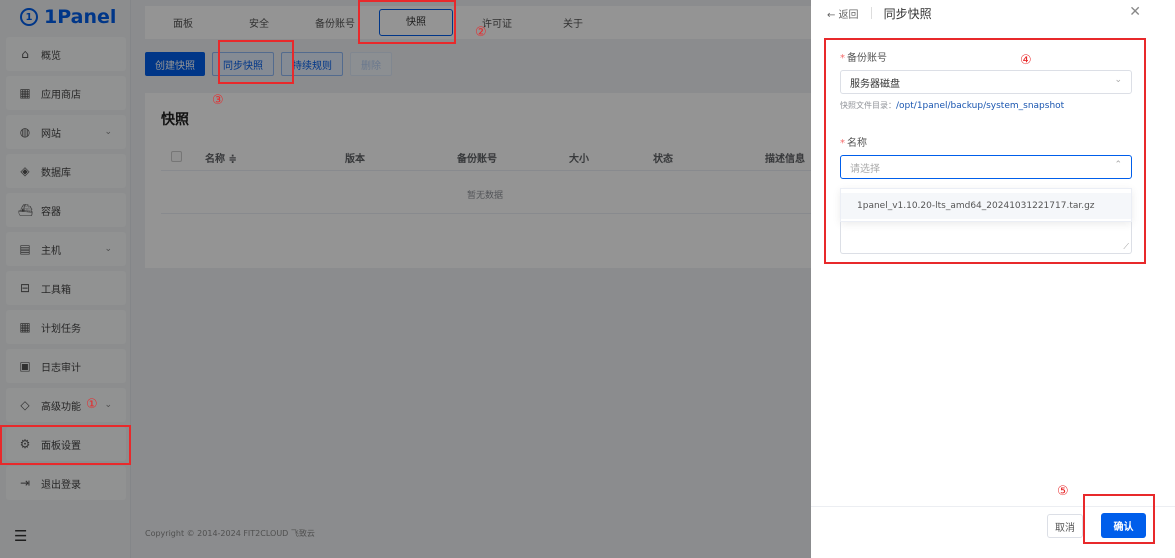 This screenshot has height=558, width=1175. Describe the element at coordinates (1063, 491) in the screenshot. I see `annotation-5: ⑤` at that location.